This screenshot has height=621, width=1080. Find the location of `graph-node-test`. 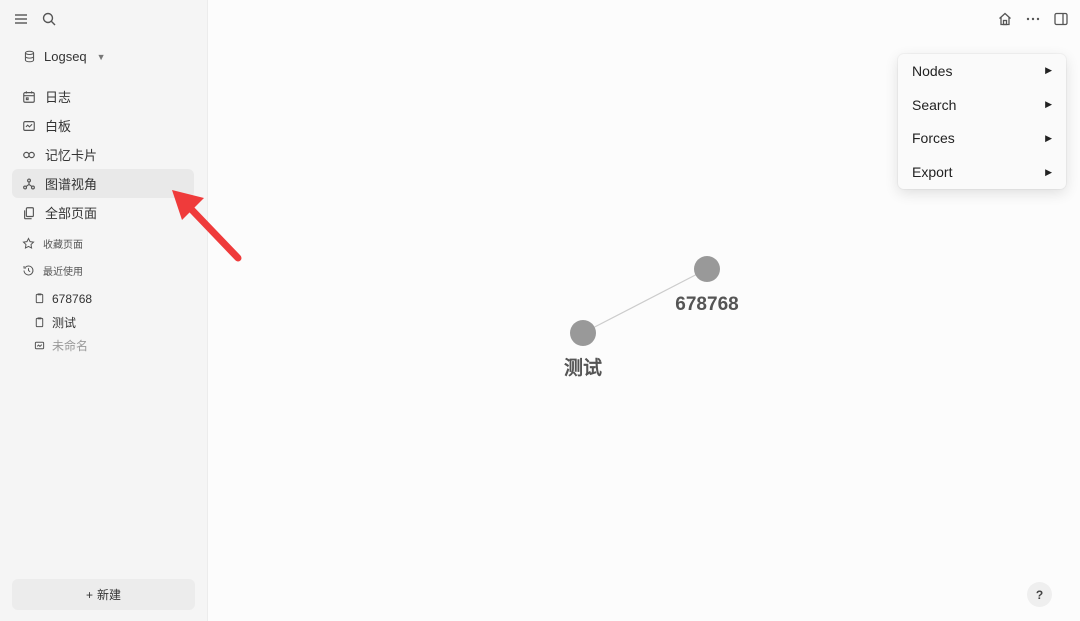

graph-node-test is located at coordinates (583, 333).